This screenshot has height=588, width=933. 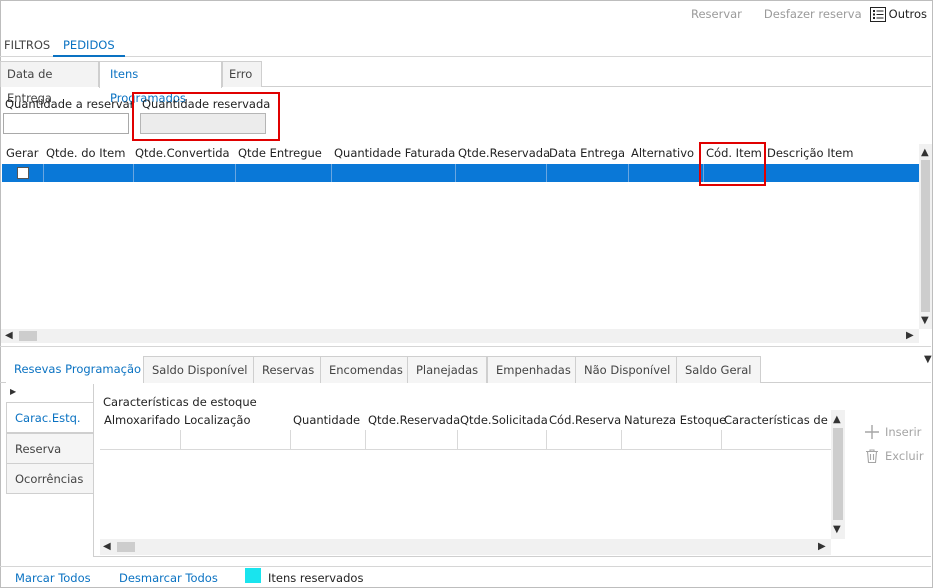 What do you see at coordinates (142, 420) in the screenshot?
I see `col-almoxarifado: Almoxarifado` at bounding box center [142, 420].